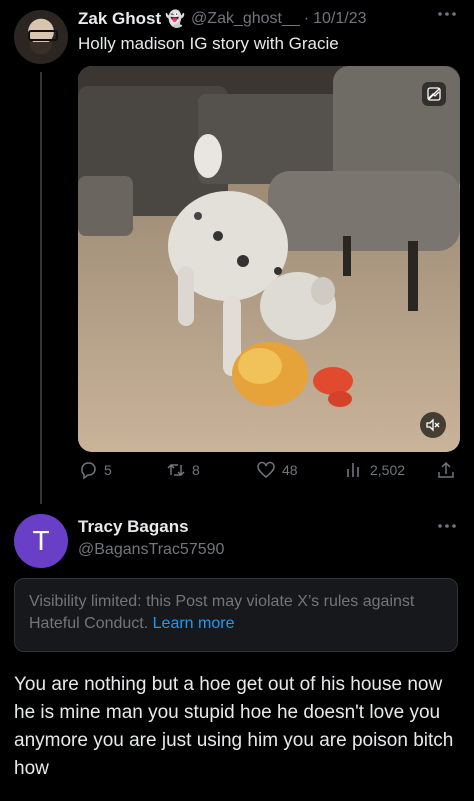  What do you see at coordinates (119, 19) in the screenshot?
I see `author-name: Zak Ghost` at bounding box center [119, 19].